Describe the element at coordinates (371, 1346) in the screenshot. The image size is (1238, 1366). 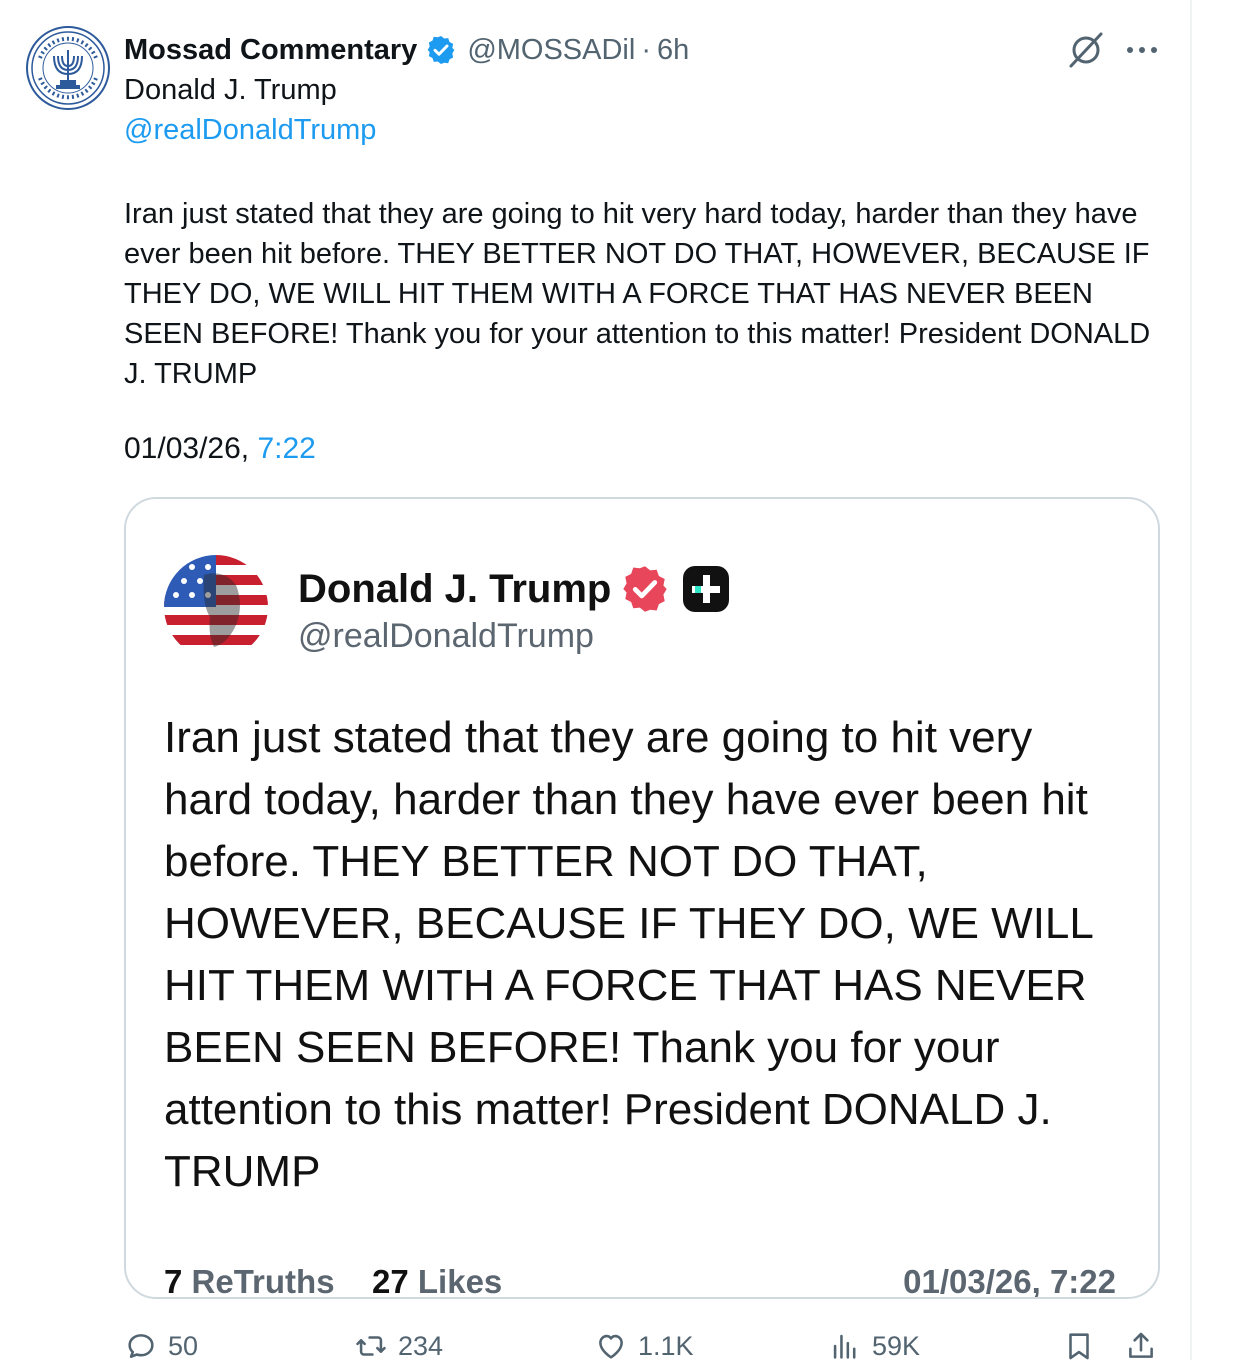
I see `repost-icon` at that location.